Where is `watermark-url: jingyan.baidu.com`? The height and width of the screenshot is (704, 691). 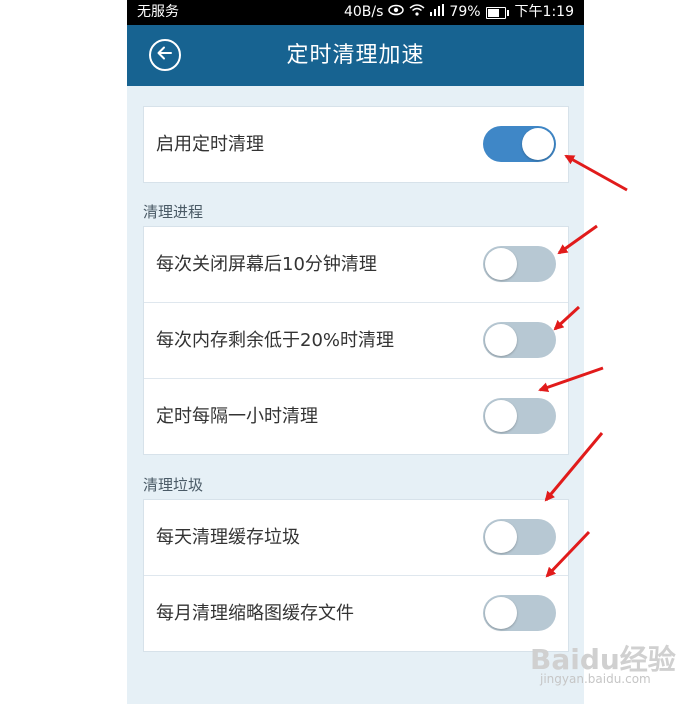 watermark-url: jingyan.baidu.com is located at coordinates (595, 679).